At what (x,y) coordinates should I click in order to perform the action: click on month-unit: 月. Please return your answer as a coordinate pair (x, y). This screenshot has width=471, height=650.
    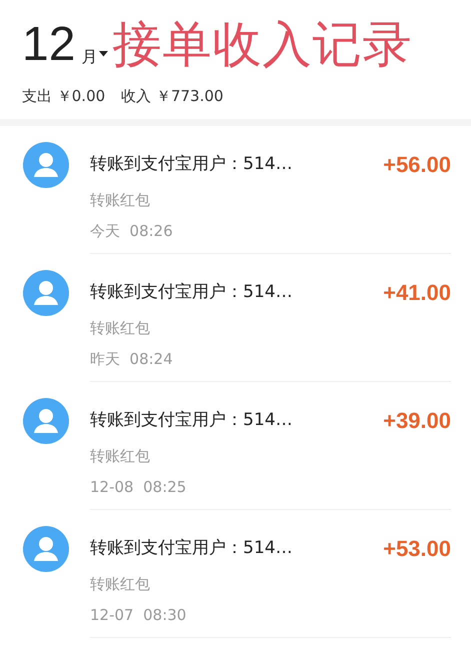
    Looking at the image, I should click on (89, 57).